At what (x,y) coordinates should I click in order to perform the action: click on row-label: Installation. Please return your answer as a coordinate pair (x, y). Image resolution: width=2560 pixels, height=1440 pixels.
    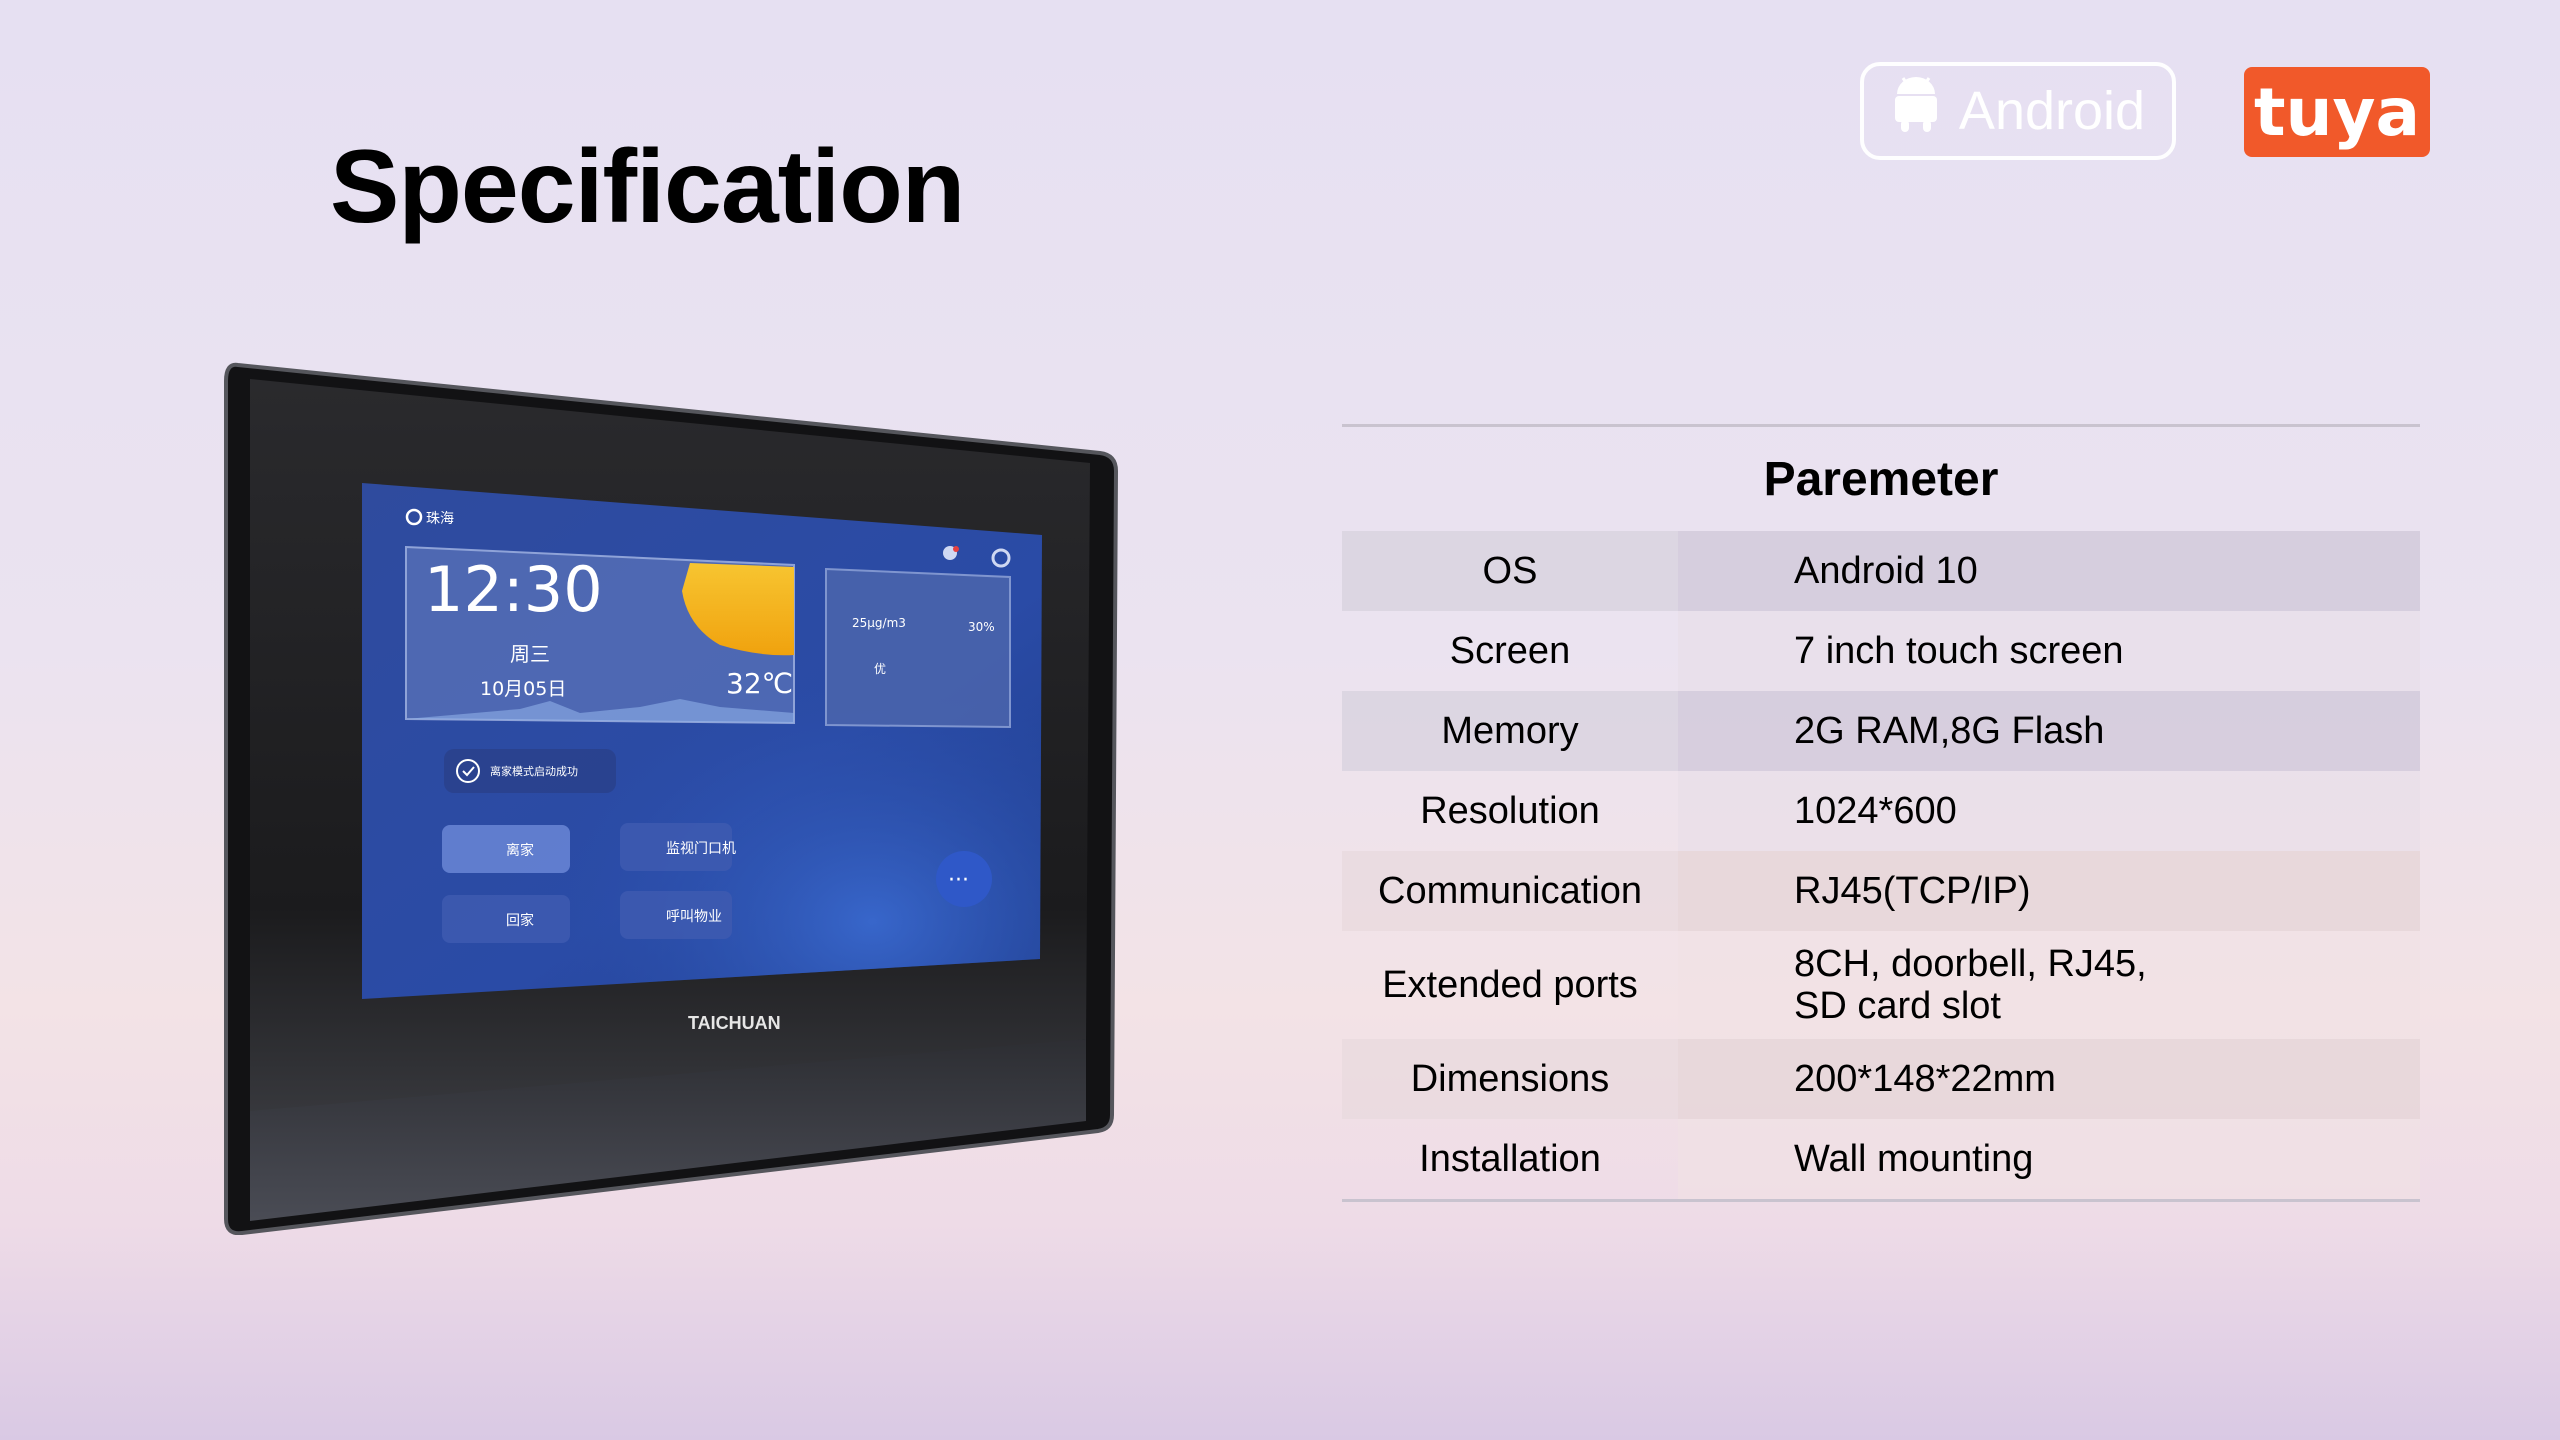
    Looking at the image, I should click on (1510, 1158).